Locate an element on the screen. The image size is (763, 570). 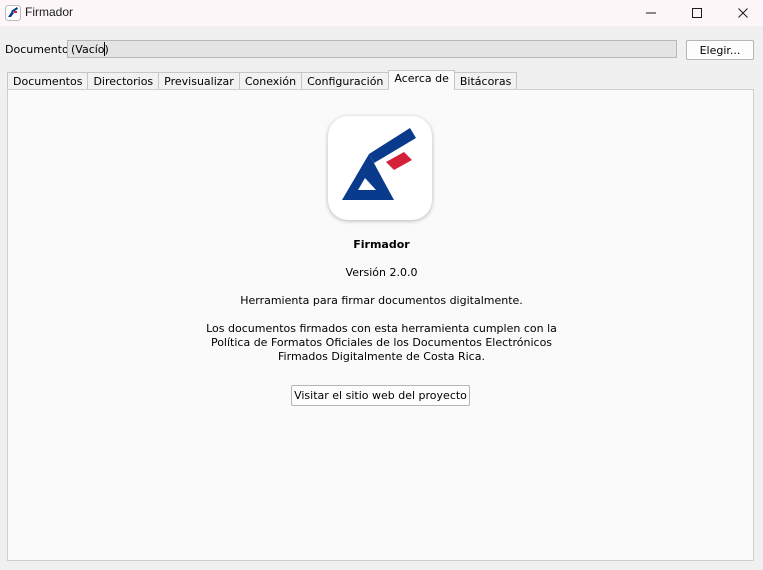
policy-line: Firmados Digitalmente de Costa Rica. is located at coordinates (381, 356).